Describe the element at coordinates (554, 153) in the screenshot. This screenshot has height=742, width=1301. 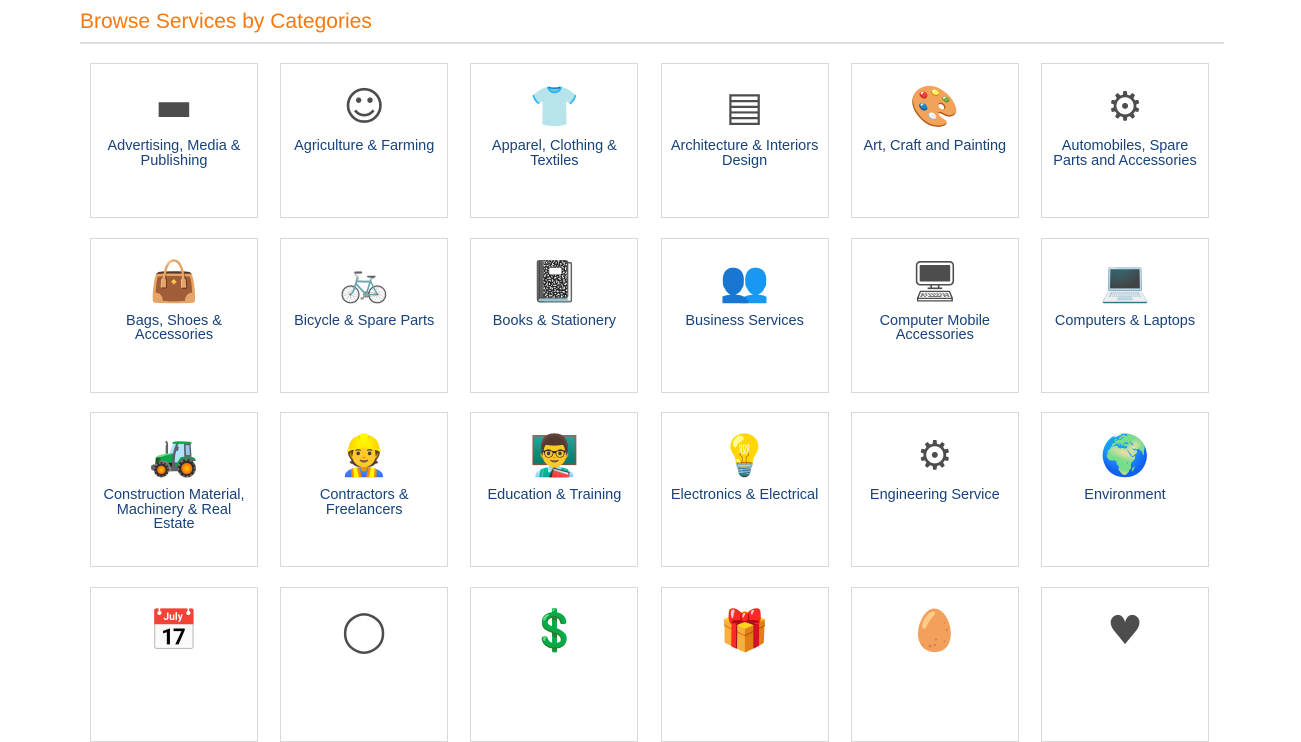
I see `category-label: Apparel, Clothing & Textiles` at that location.